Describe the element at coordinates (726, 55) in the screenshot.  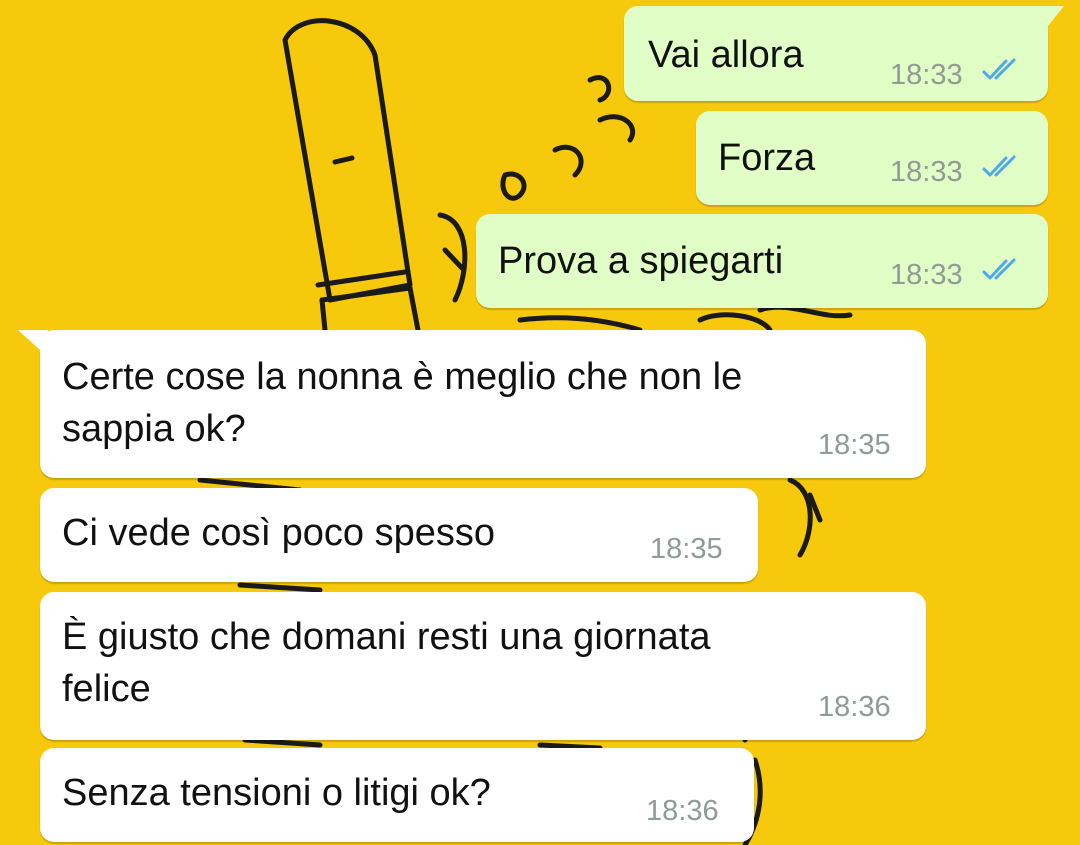
I see `message-text: Vai allora` at that location.